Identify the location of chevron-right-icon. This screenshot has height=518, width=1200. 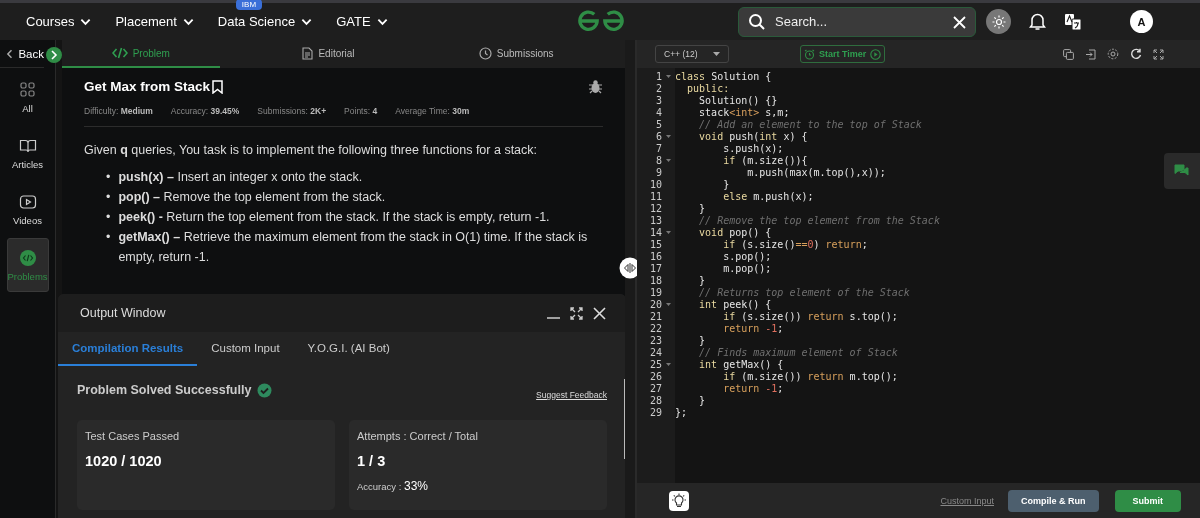
(54, 55).